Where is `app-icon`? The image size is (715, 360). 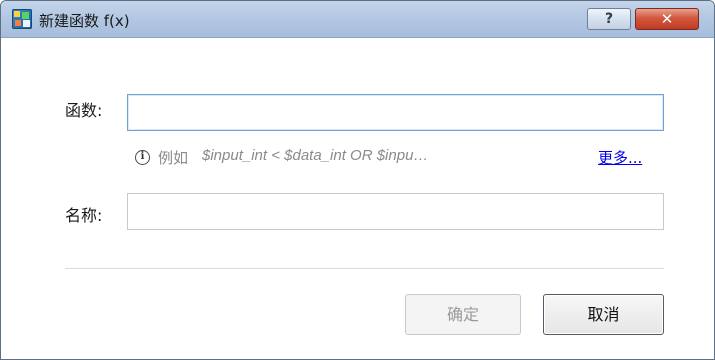
app-icon is located at coordinates (22, 19).